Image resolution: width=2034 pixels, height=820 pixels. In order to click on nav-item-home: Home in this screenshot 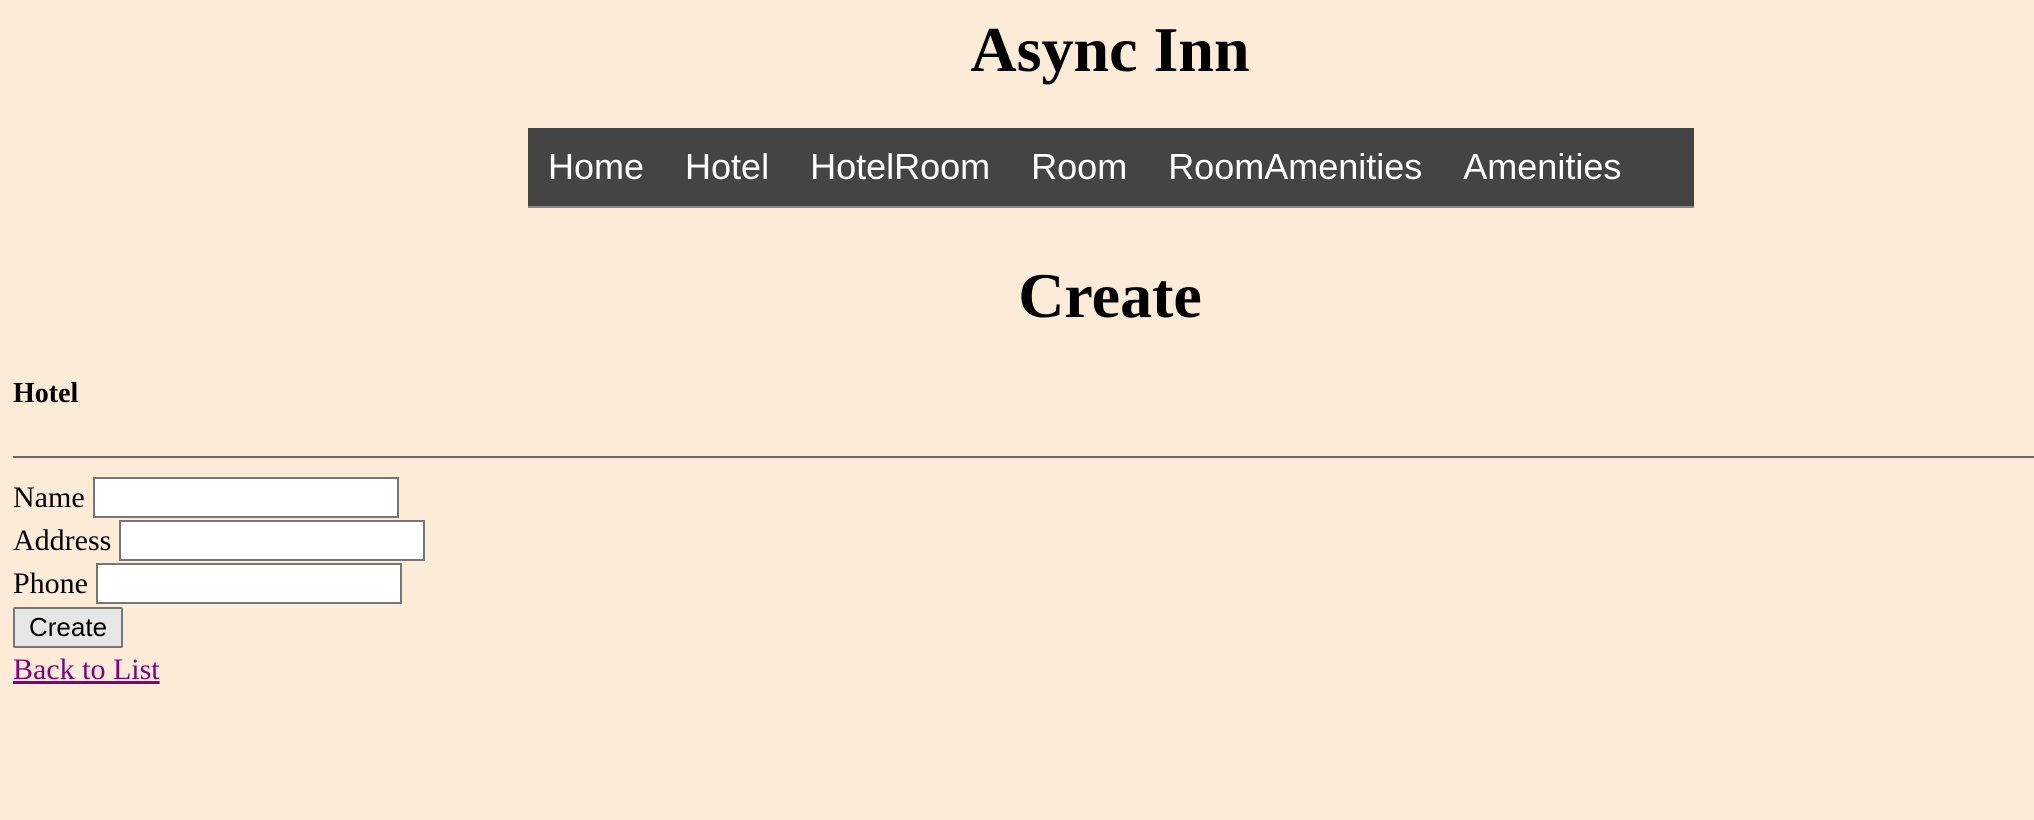, I will do `click(596, 167)`.